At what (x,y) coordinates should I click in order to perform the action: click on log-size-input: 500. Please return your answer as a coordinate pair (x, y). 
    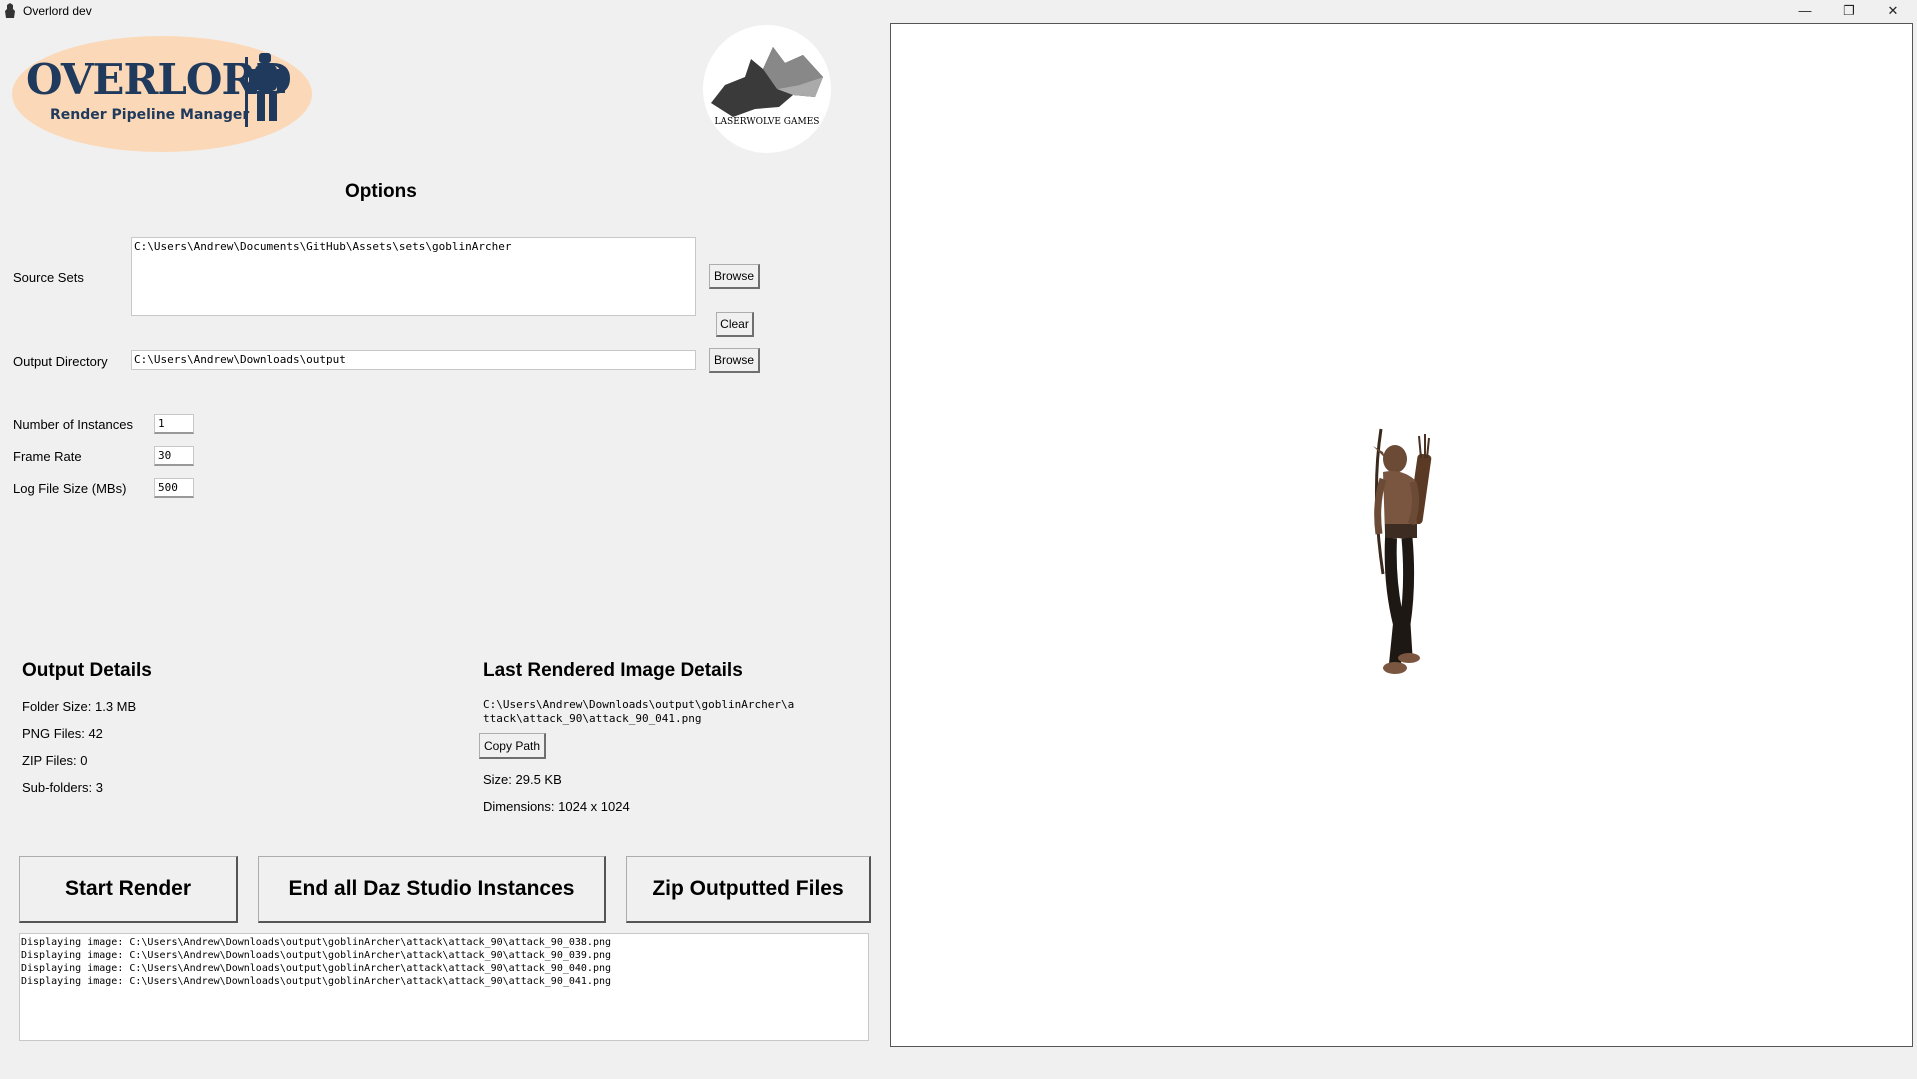
    Looking at the image, I should click on (174, 488).